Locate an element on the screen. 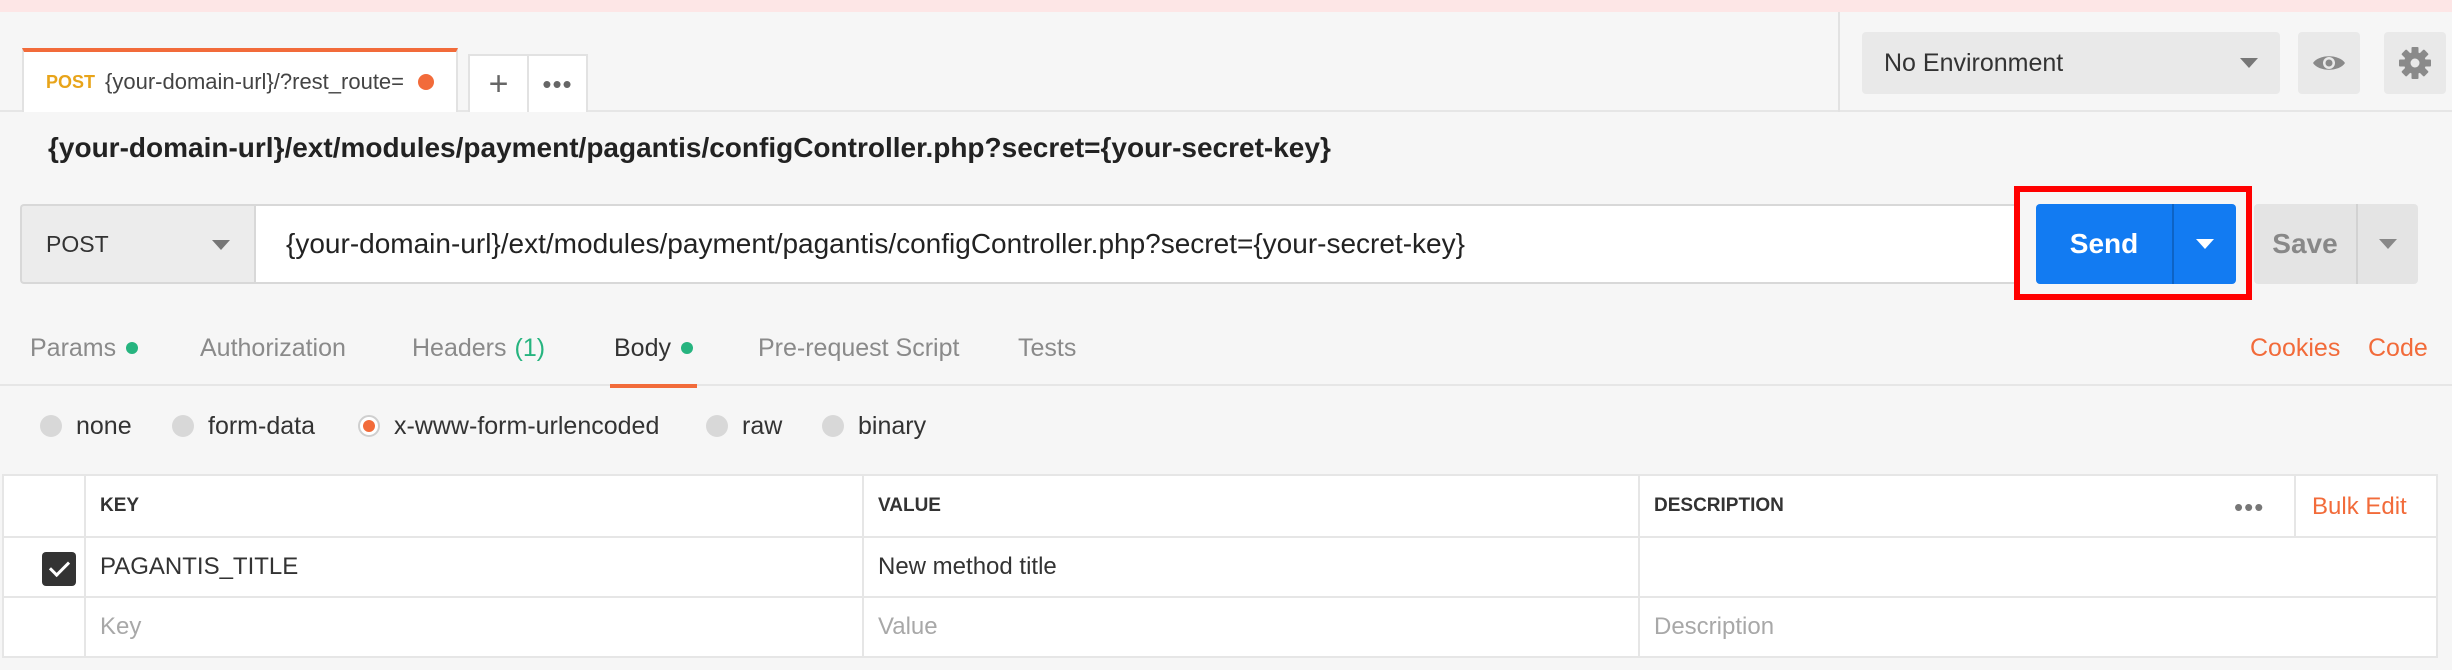 Image resolution: width=2452 pixels, height=670 pixels. tab-headers: Headers (1) is located at coordinates (478, 348).